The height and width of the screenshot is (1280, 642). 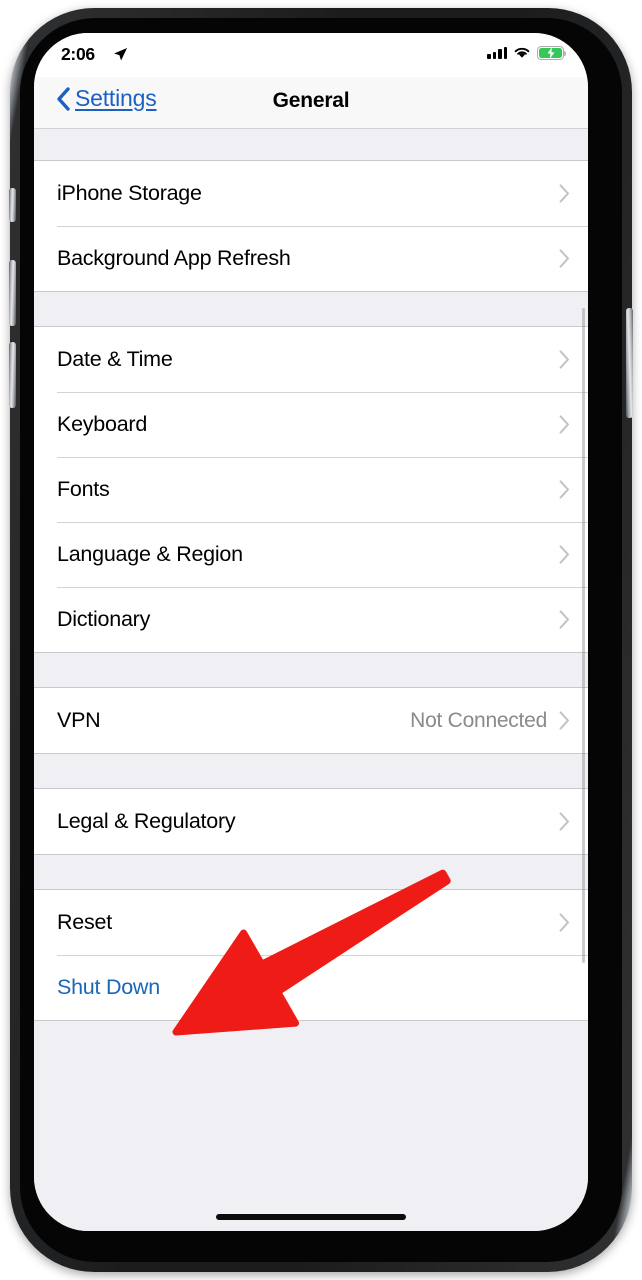 I want to click on settings-group: iPhone Storage Background App Refresh, so click(x=311, y=226).